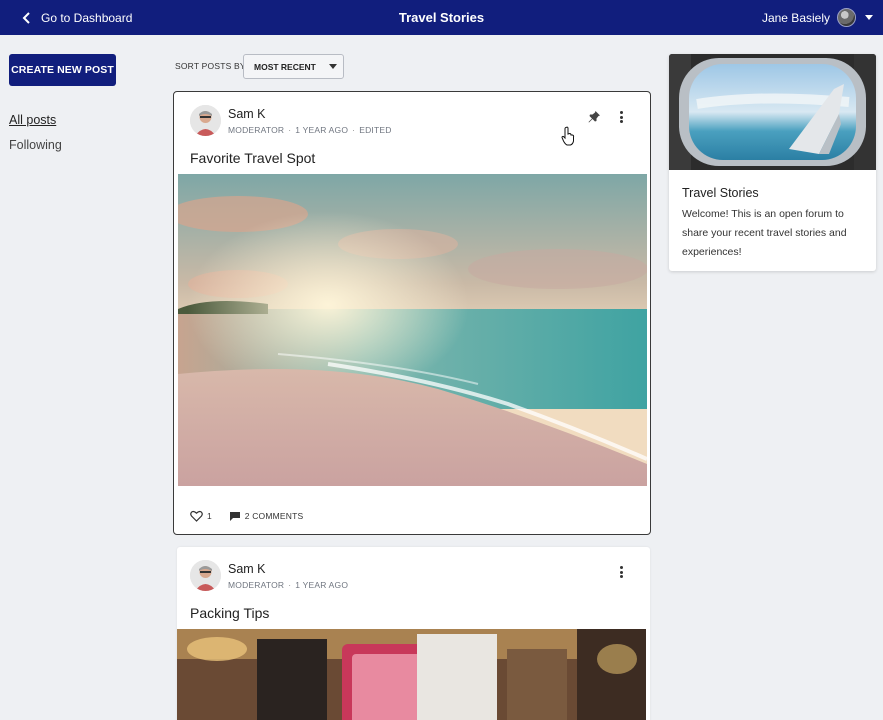 The height and width of the screenshot is (720, 883). What do you see at coordinates (252, 158) in the screenshot?
I see `post-title: Favorite Travel Spot` at bounding box center [252, 158].